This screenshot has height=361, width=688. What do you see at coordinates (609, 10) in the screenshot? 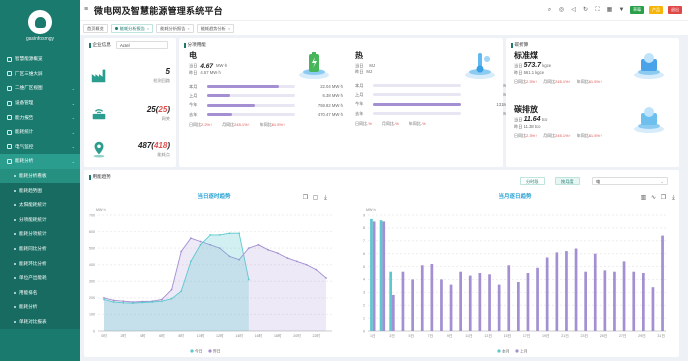
I see `grid-icon: ▦` at bounding box center [609, 10].